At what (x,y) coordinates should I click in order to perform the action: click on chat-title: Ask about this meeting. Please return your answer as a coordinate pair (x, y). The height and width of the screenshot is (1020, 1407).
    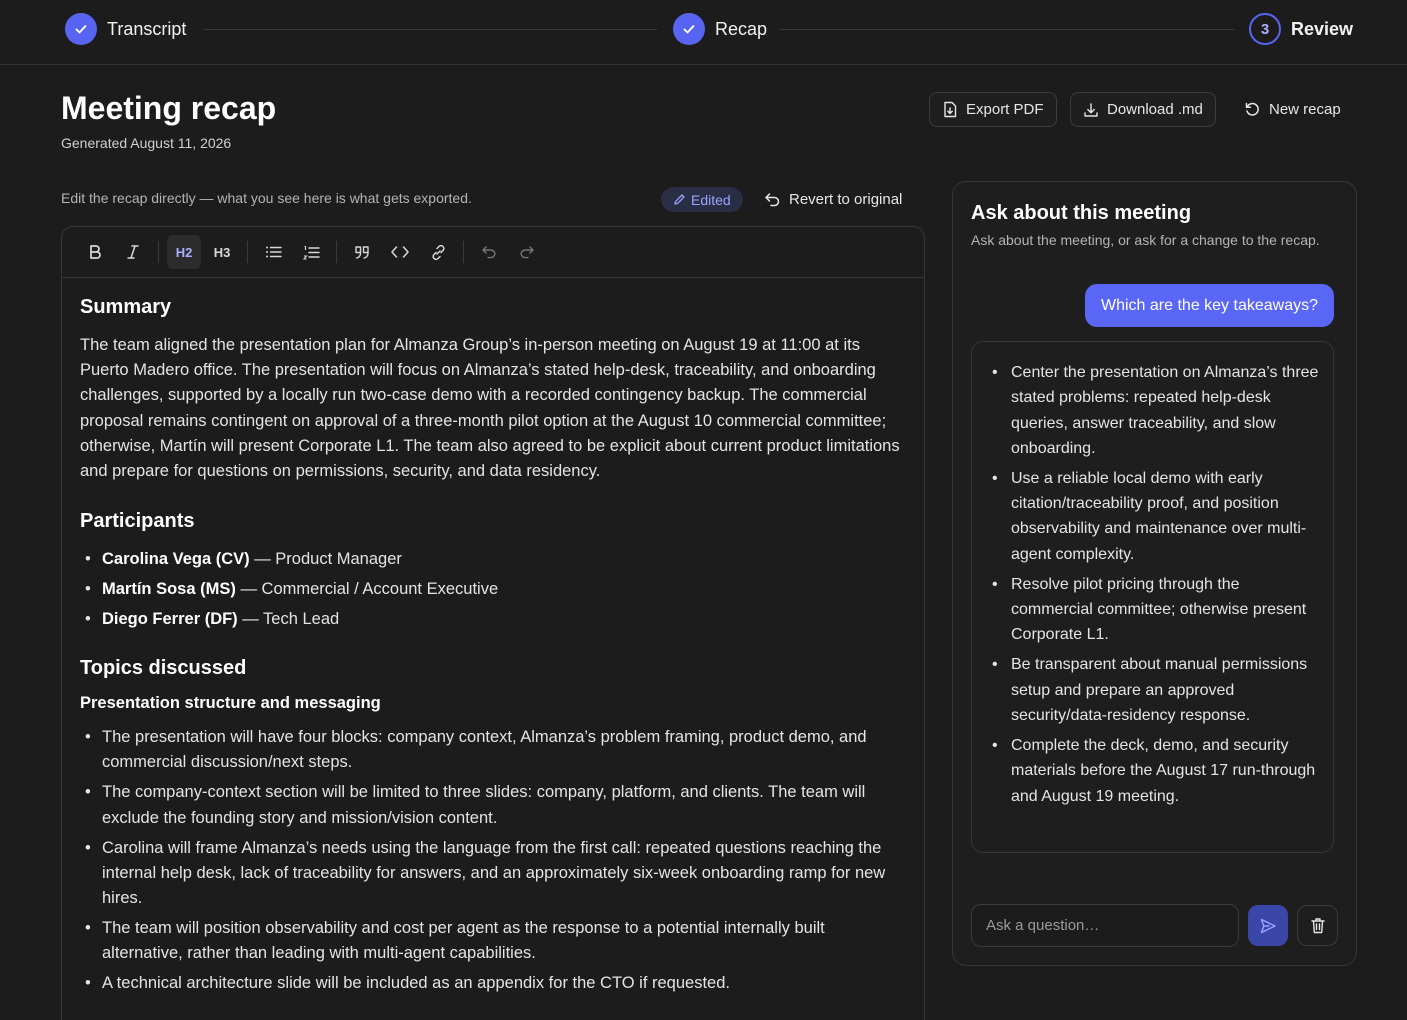
    Looking at the image, I should click on (1081, 213).